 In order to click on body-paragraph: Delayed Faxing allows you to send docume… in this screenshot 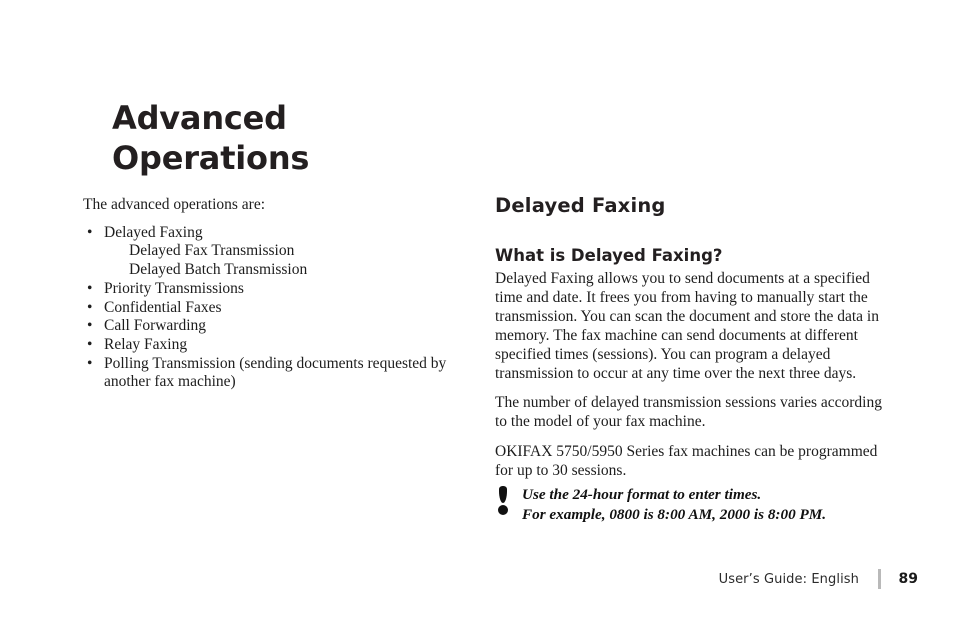, I will do `click(687, 326)`.